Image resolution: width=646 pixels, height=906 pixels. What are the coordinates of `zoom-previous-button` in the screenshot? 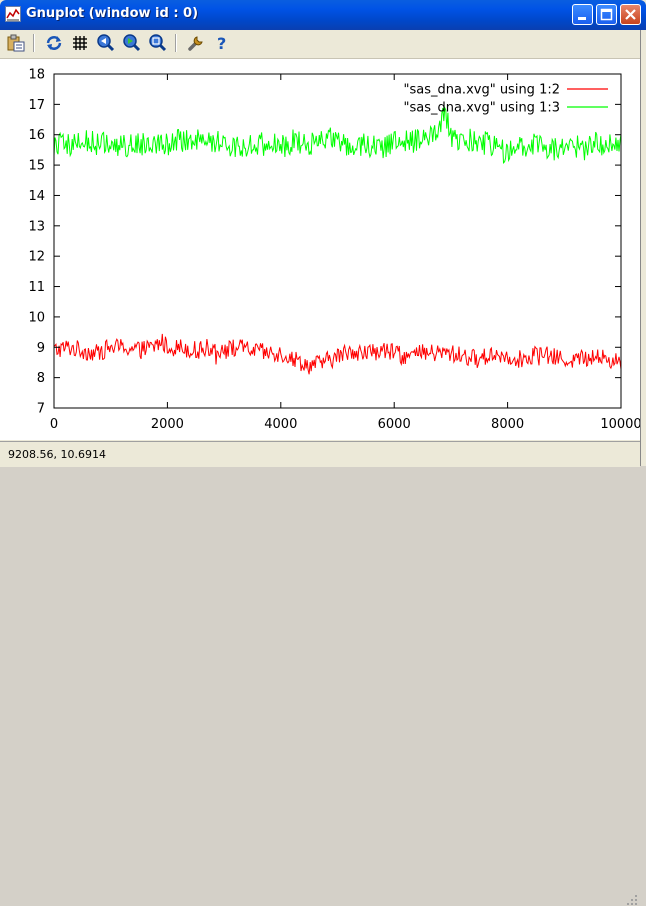 It's located at (106, 43).